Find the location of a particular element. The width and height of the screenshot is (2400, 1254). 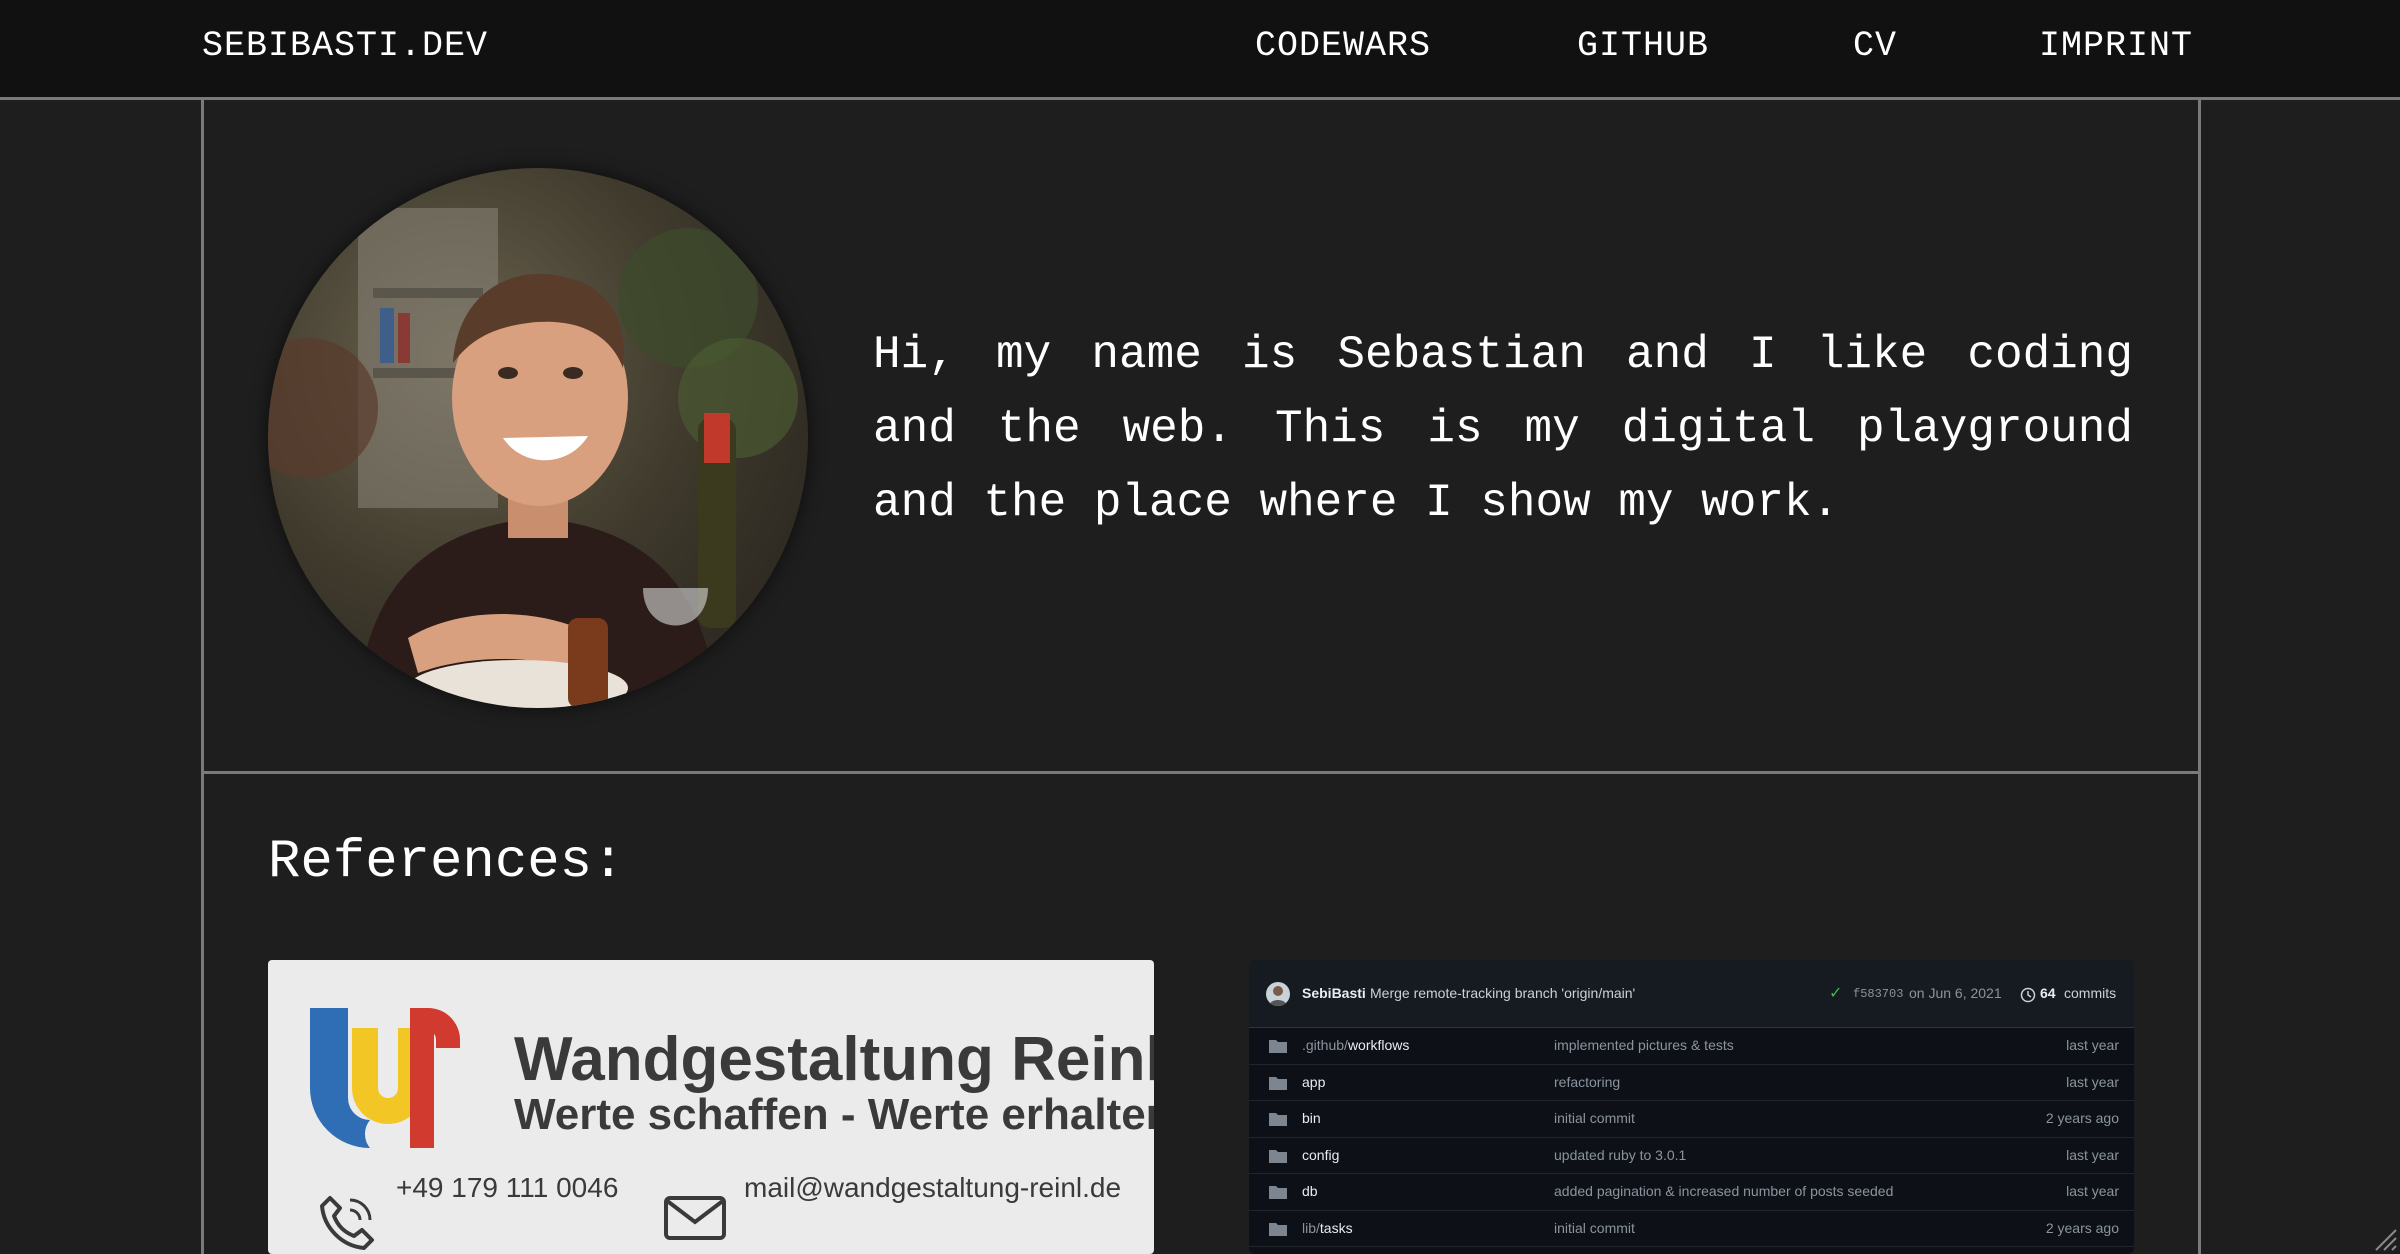

file-commit-message: updated ruby to 3.0.1 is located at coordinates (1620, 1155).